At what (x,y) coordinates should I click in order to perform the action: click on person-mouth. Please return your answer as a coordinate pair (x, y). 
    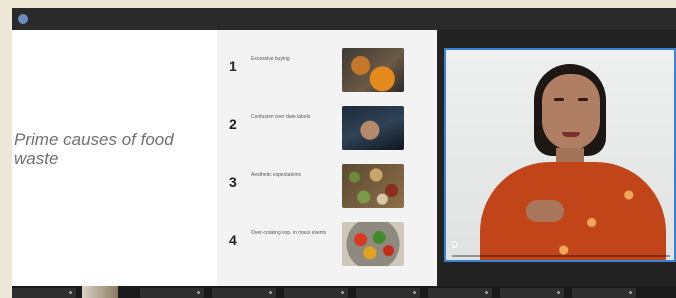
    Looking at the image, I should click on (571, 134).